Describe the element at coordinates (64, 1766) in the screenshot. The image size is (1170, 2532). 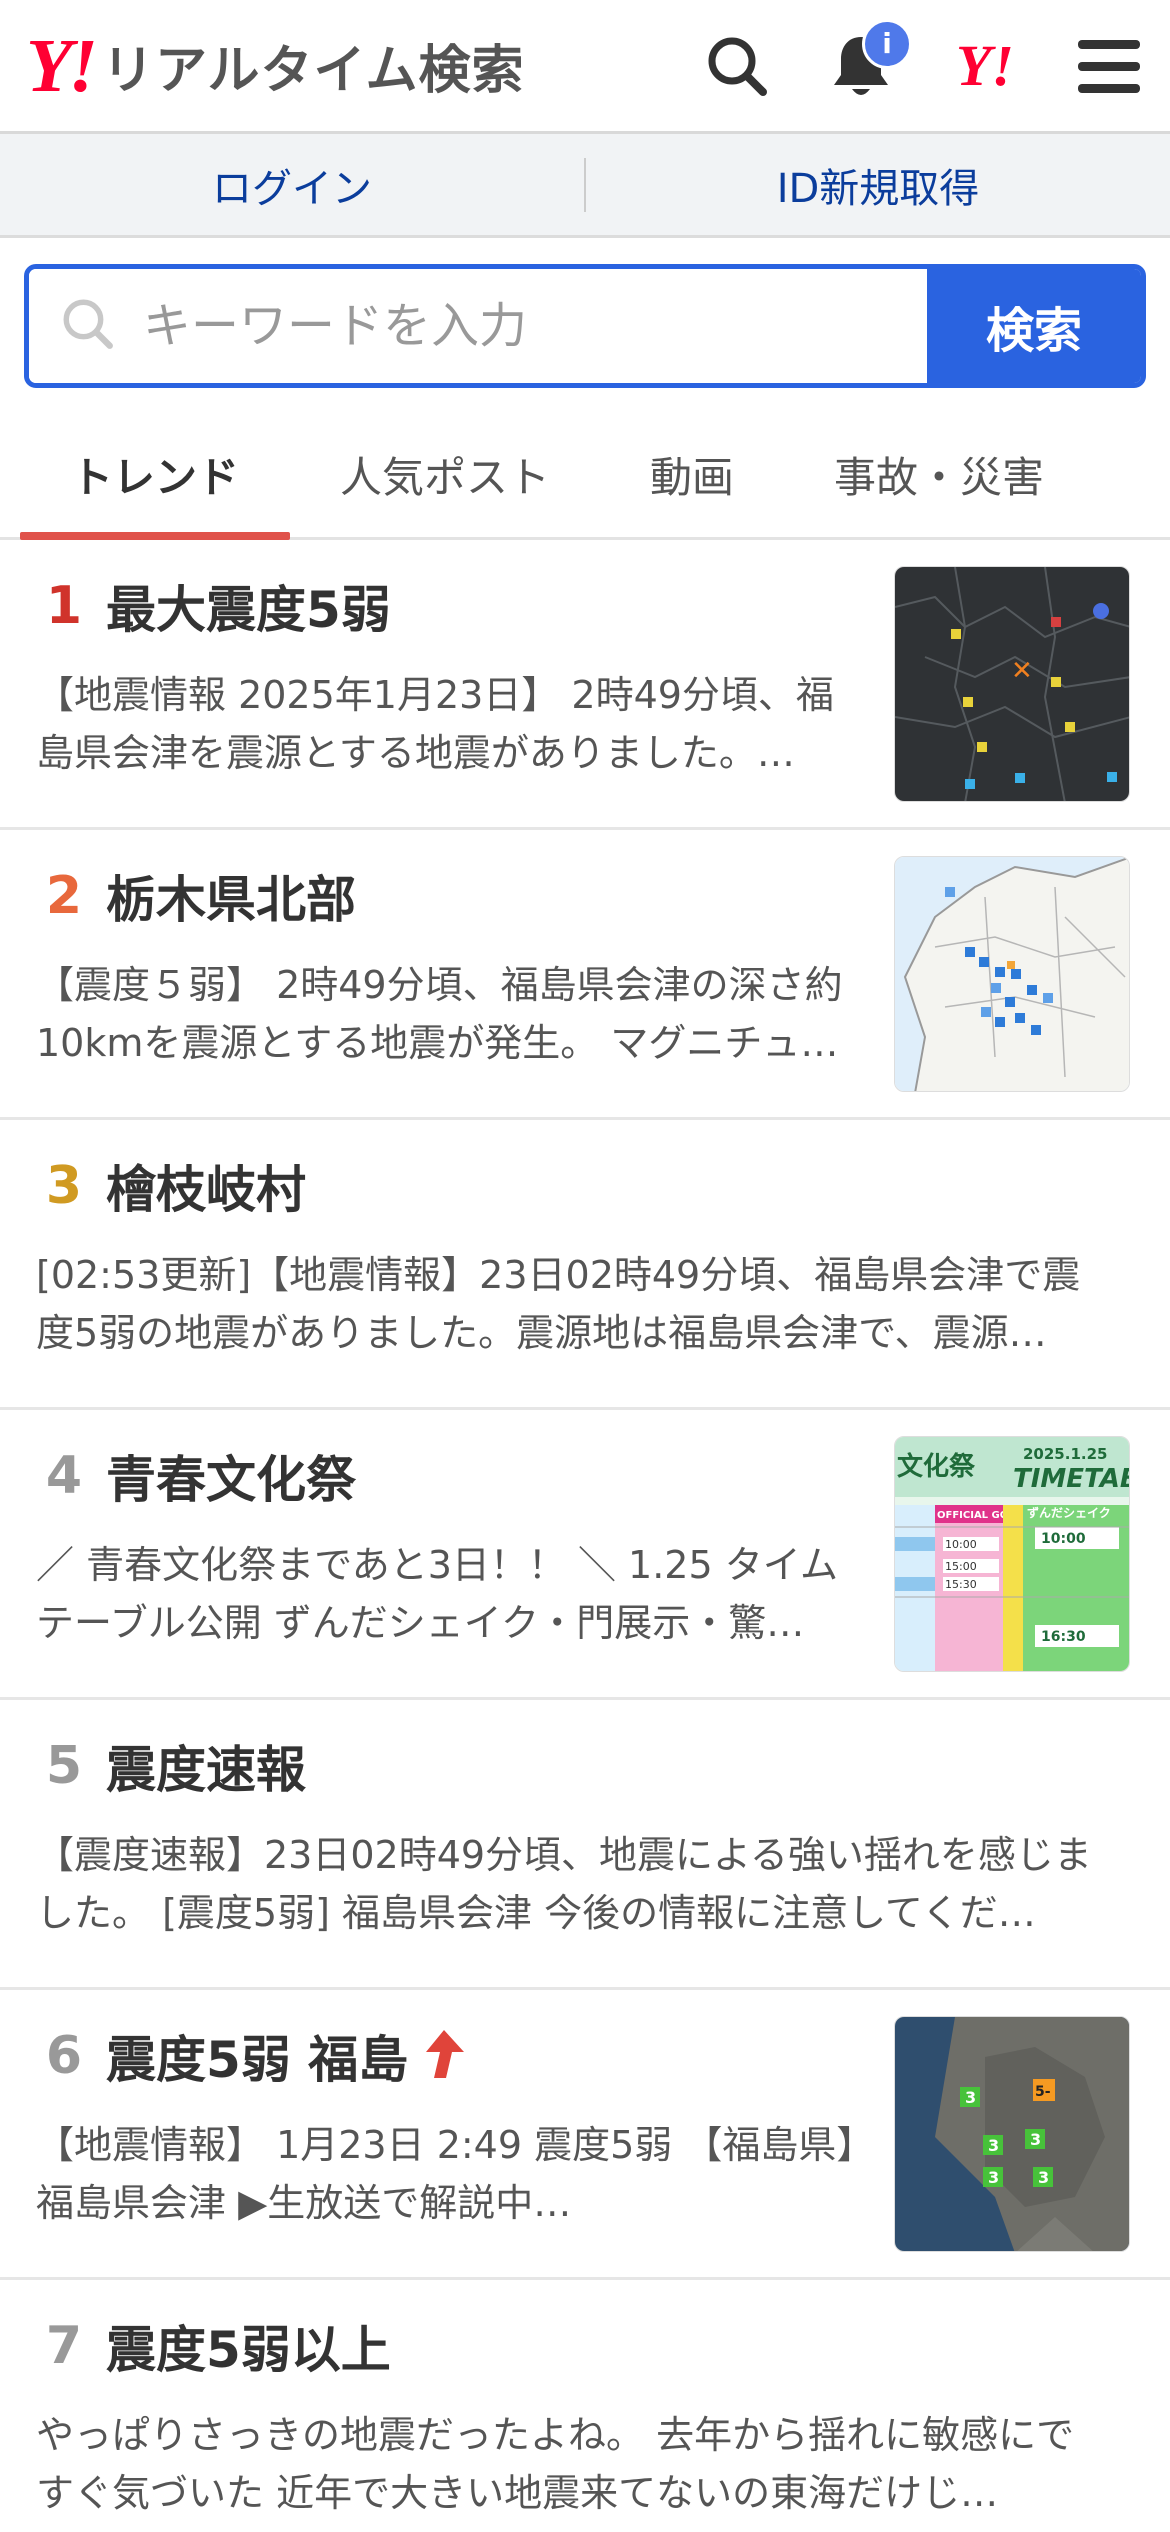
I see `trend-rank: 5` at that location.